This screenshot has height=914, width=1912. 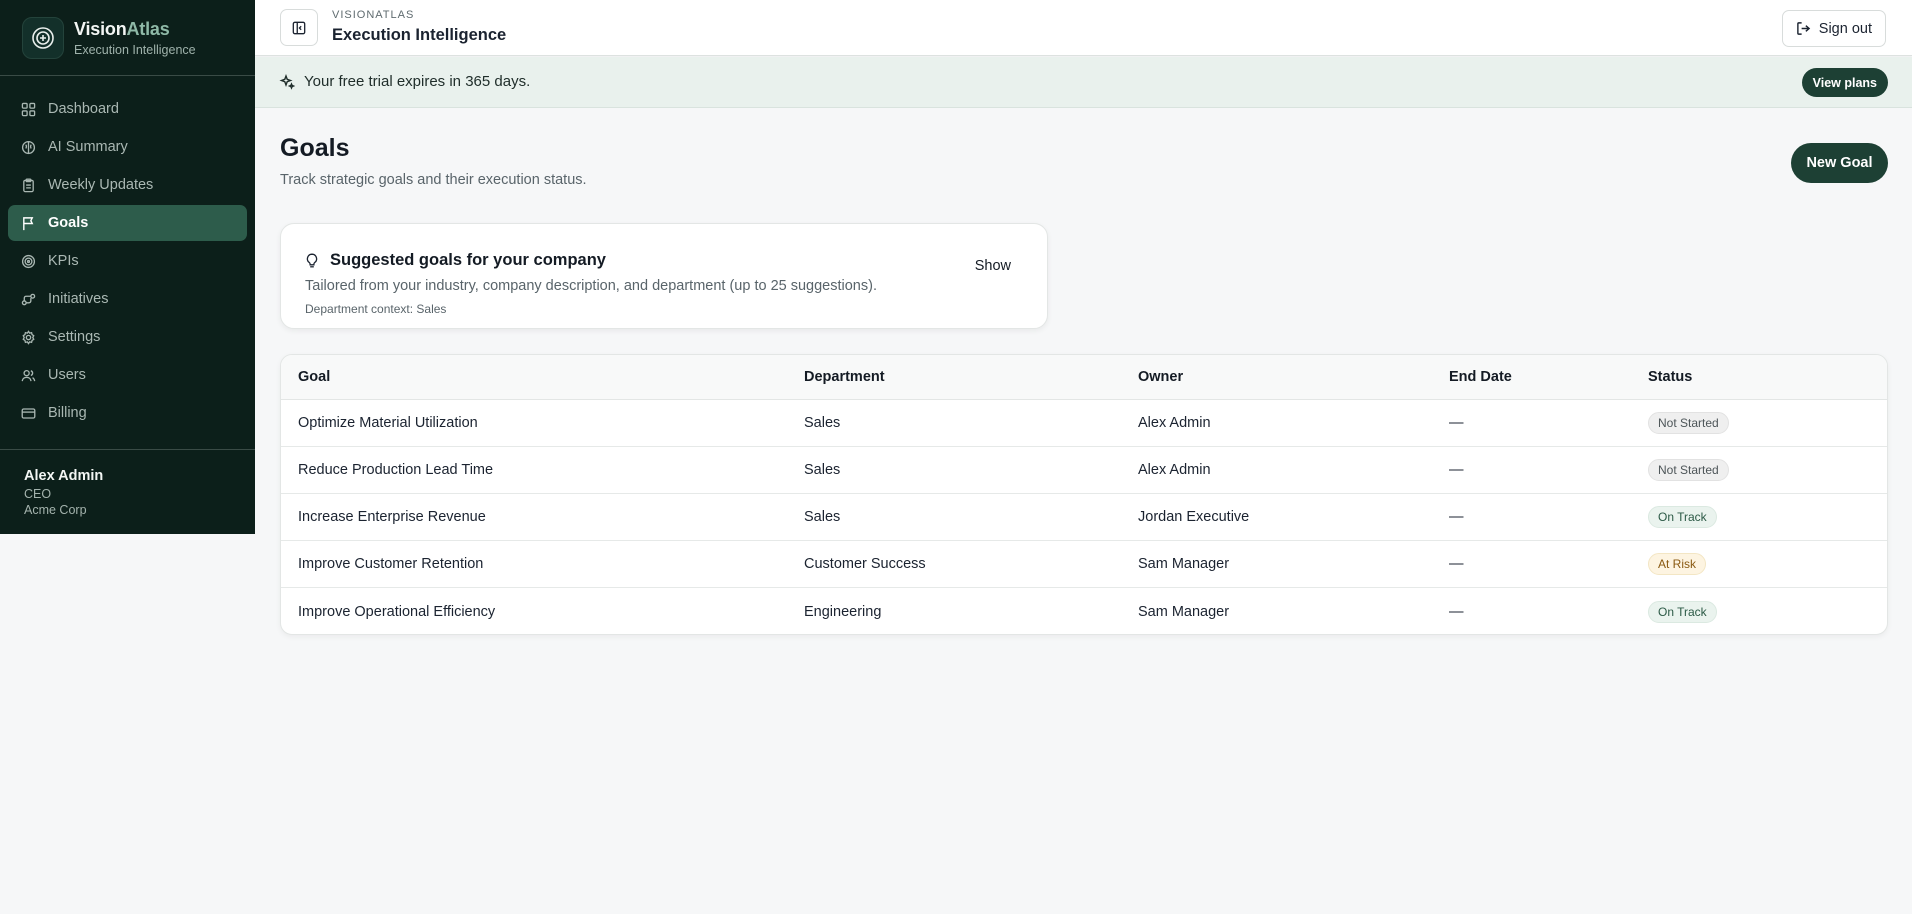 I want to click on sidebar-item-settings: Settings, so click(x=127, y=337).